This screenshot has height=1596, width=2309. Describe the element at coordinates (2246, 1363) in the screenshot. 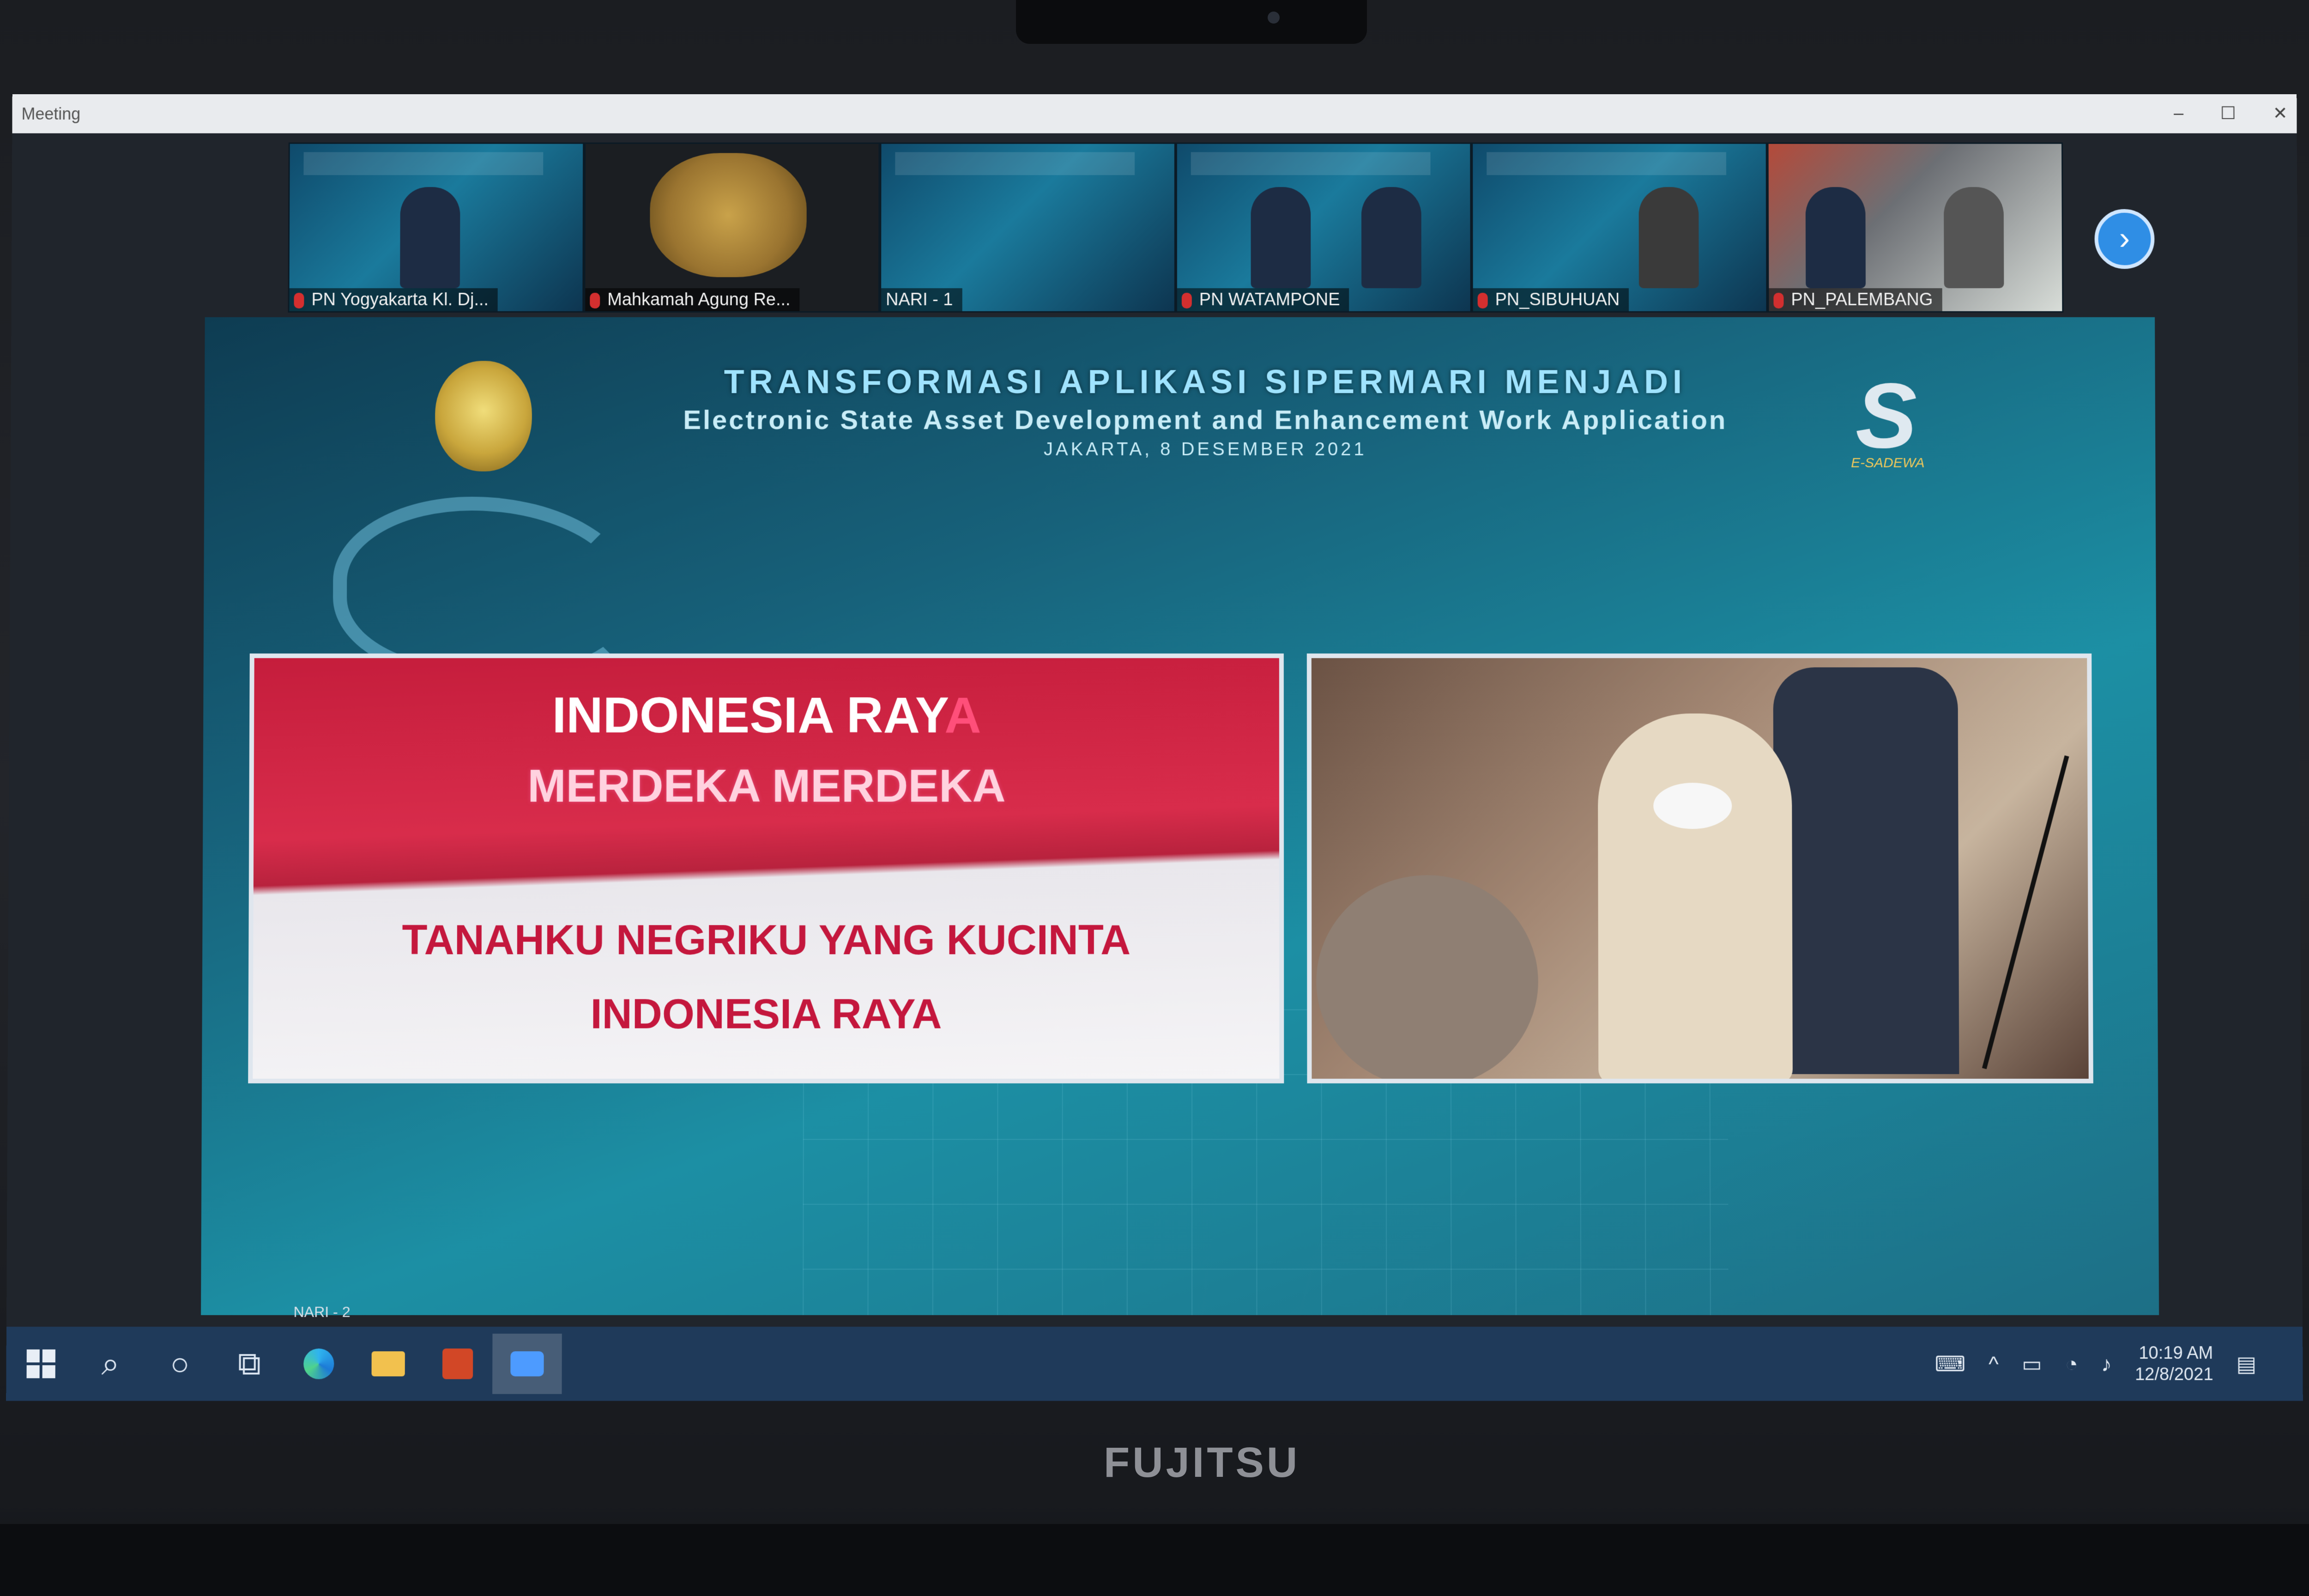

I see `notifications-icon: ▤` at that location.